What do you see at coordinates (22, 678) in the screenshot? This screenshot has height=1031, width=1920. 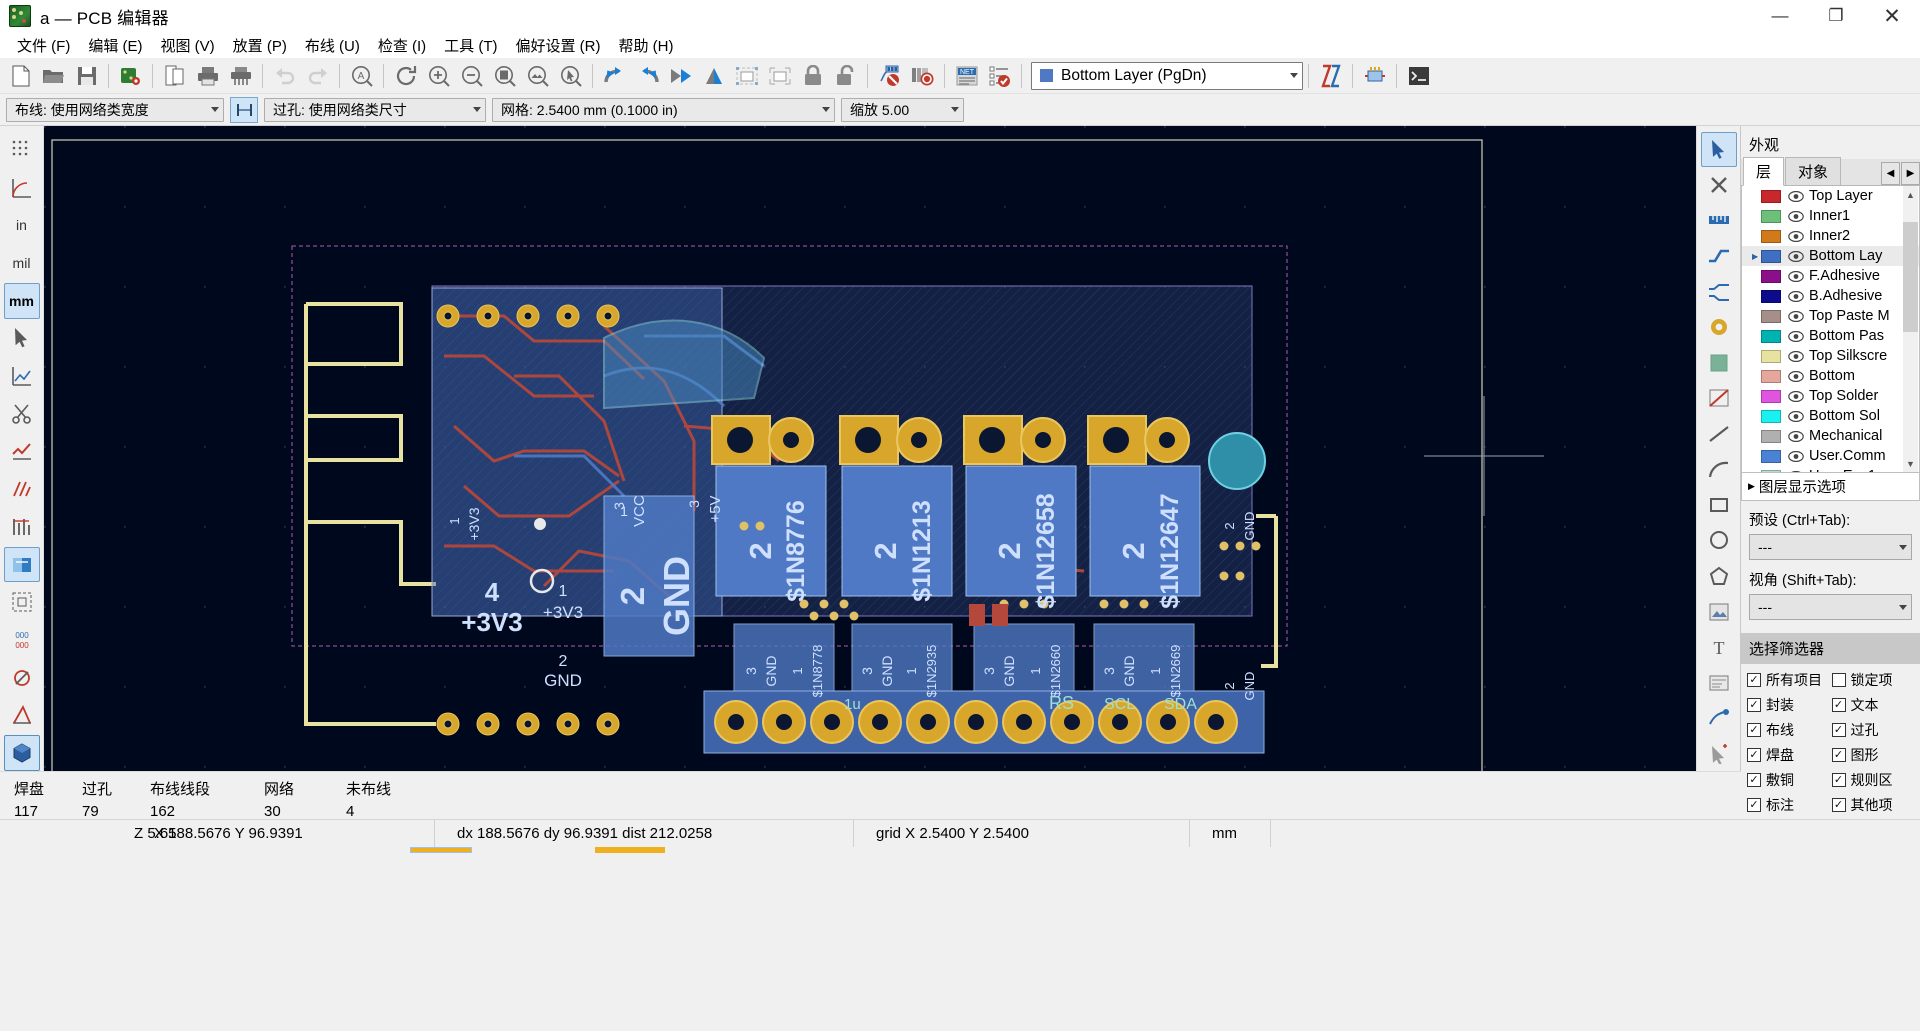 I see `sketch-tracks-icon` at bounding box center [22, 678].